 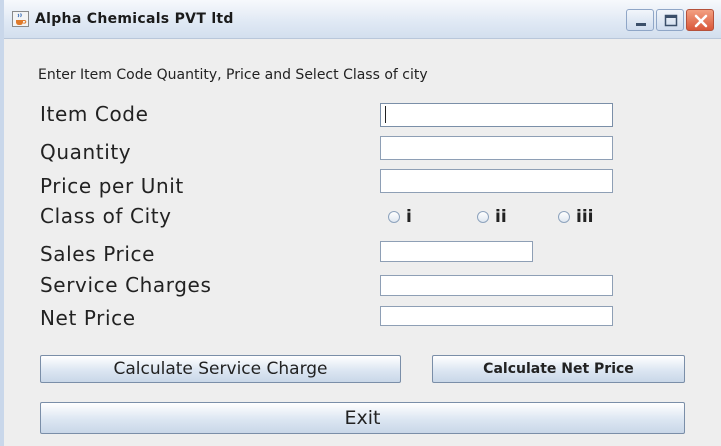 What do you see at coordinates (585, 217) in the screenshot?
I see `city-radio-label: iii` at bounding box center [585, 217].